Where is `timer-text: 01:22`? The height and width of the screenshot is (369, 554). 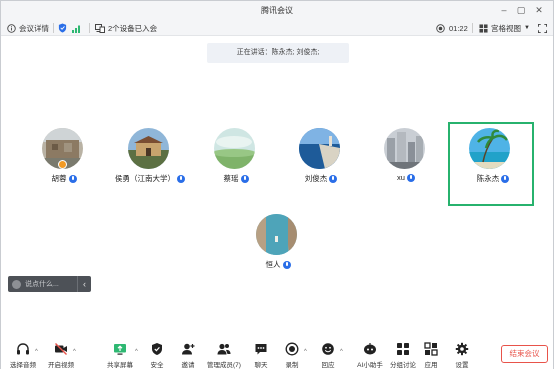 timer-text: 01:22 is located at coordinates (458, 28).